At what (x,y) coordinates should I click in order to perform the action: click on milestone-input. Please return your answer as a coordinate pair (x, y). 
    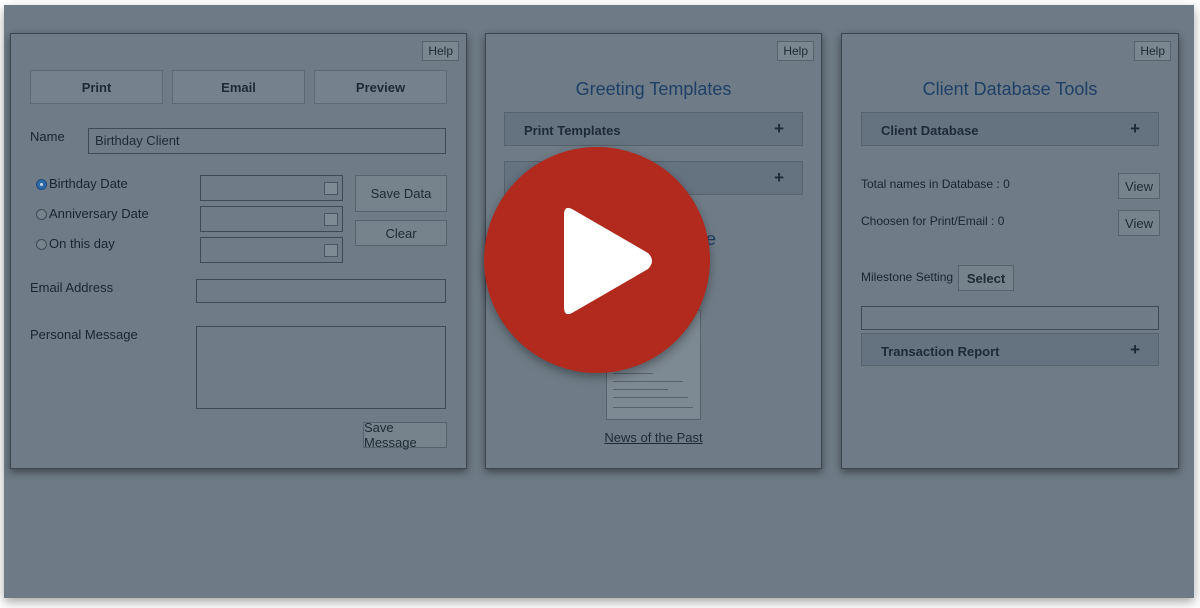
    Looking at the image, I should click on (1010, 318).